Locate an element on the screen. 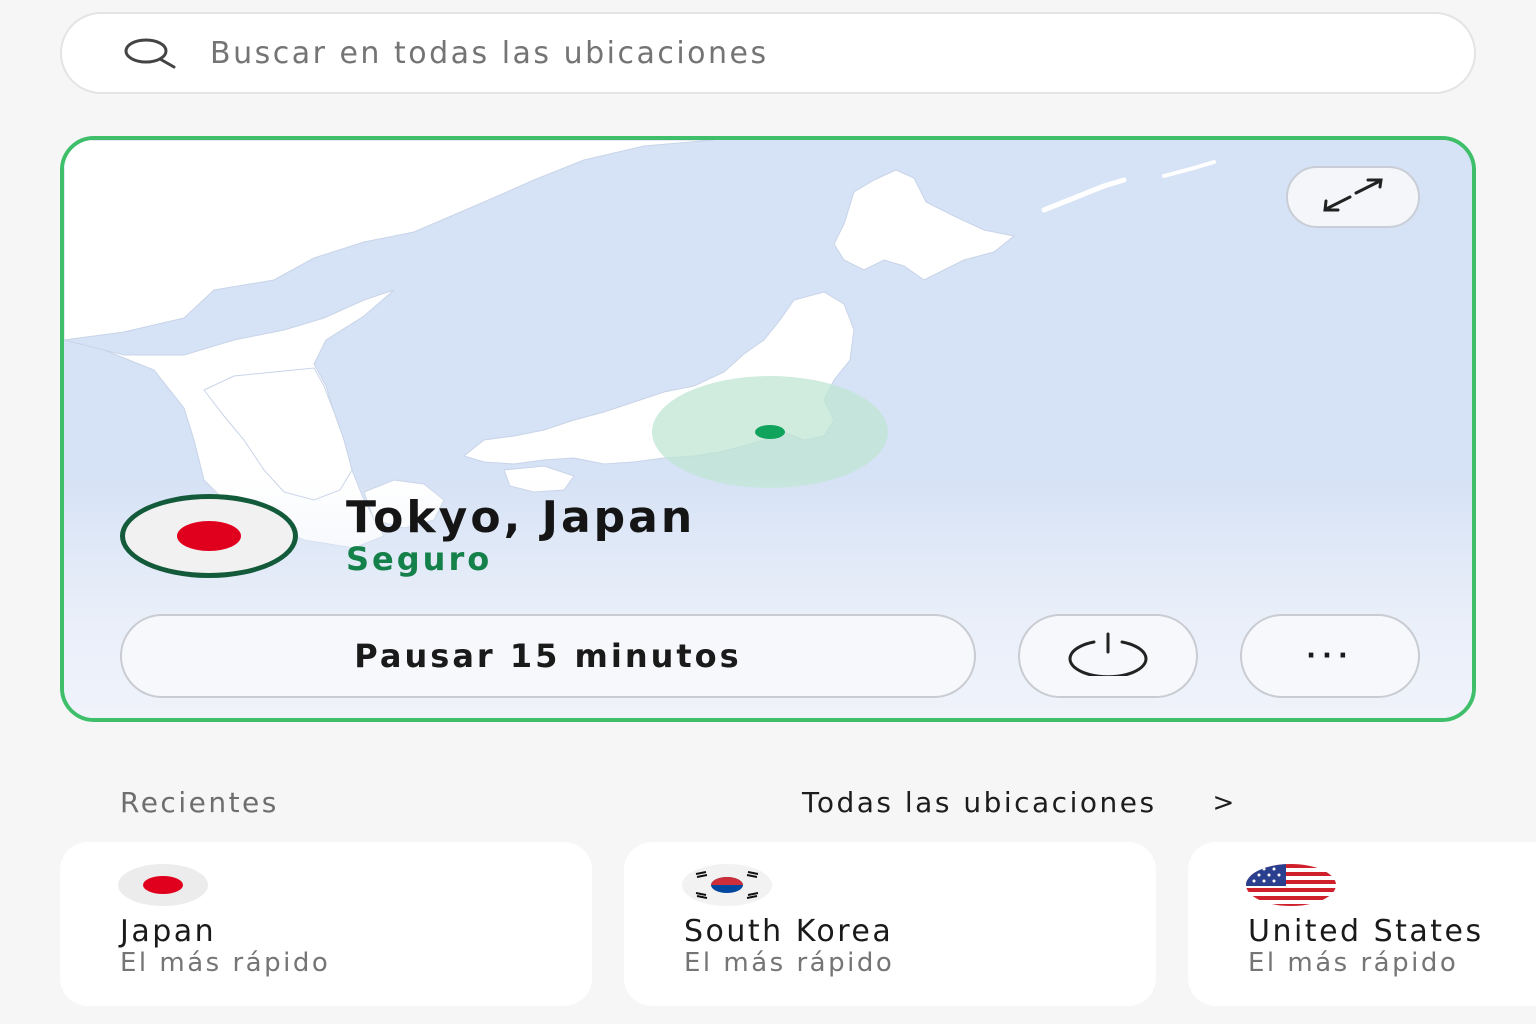 This screenshot has width=1536, height=1024. power-icon is located at coordinates (1108, 656).